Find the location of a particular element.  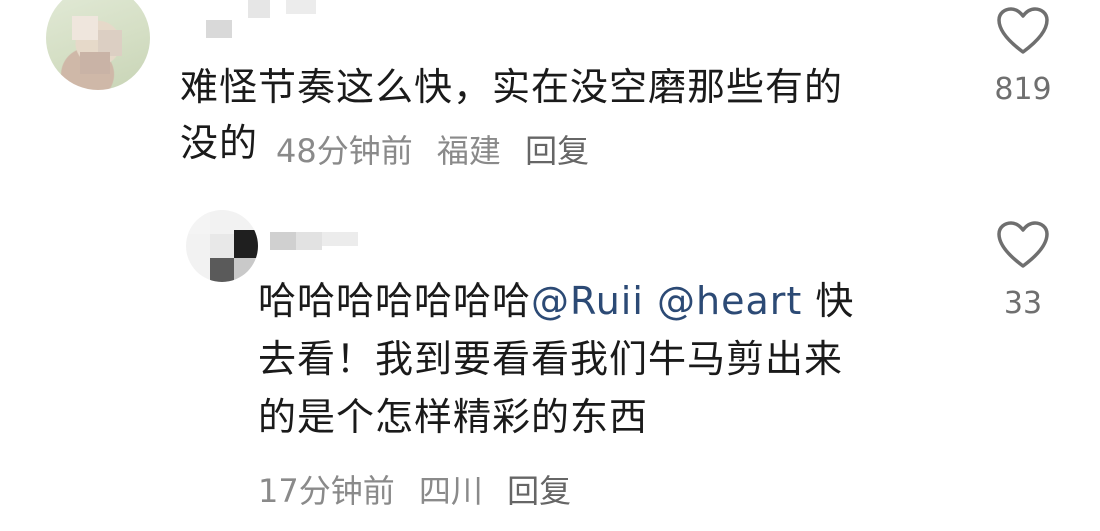

comment-meta: 48分钟前 福建 回复 is located at coordinates (439, 149).